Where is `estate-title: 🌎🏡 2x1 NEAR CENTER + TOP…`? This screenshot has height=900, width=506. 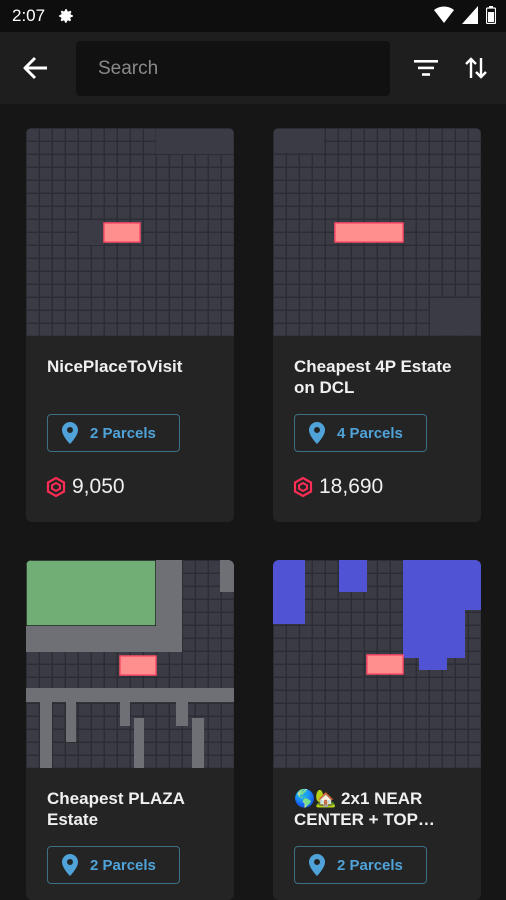 estate-title: 🌎🏡 2x1 NEAR CENTER + TOP… is located at coordinates (364, 809).